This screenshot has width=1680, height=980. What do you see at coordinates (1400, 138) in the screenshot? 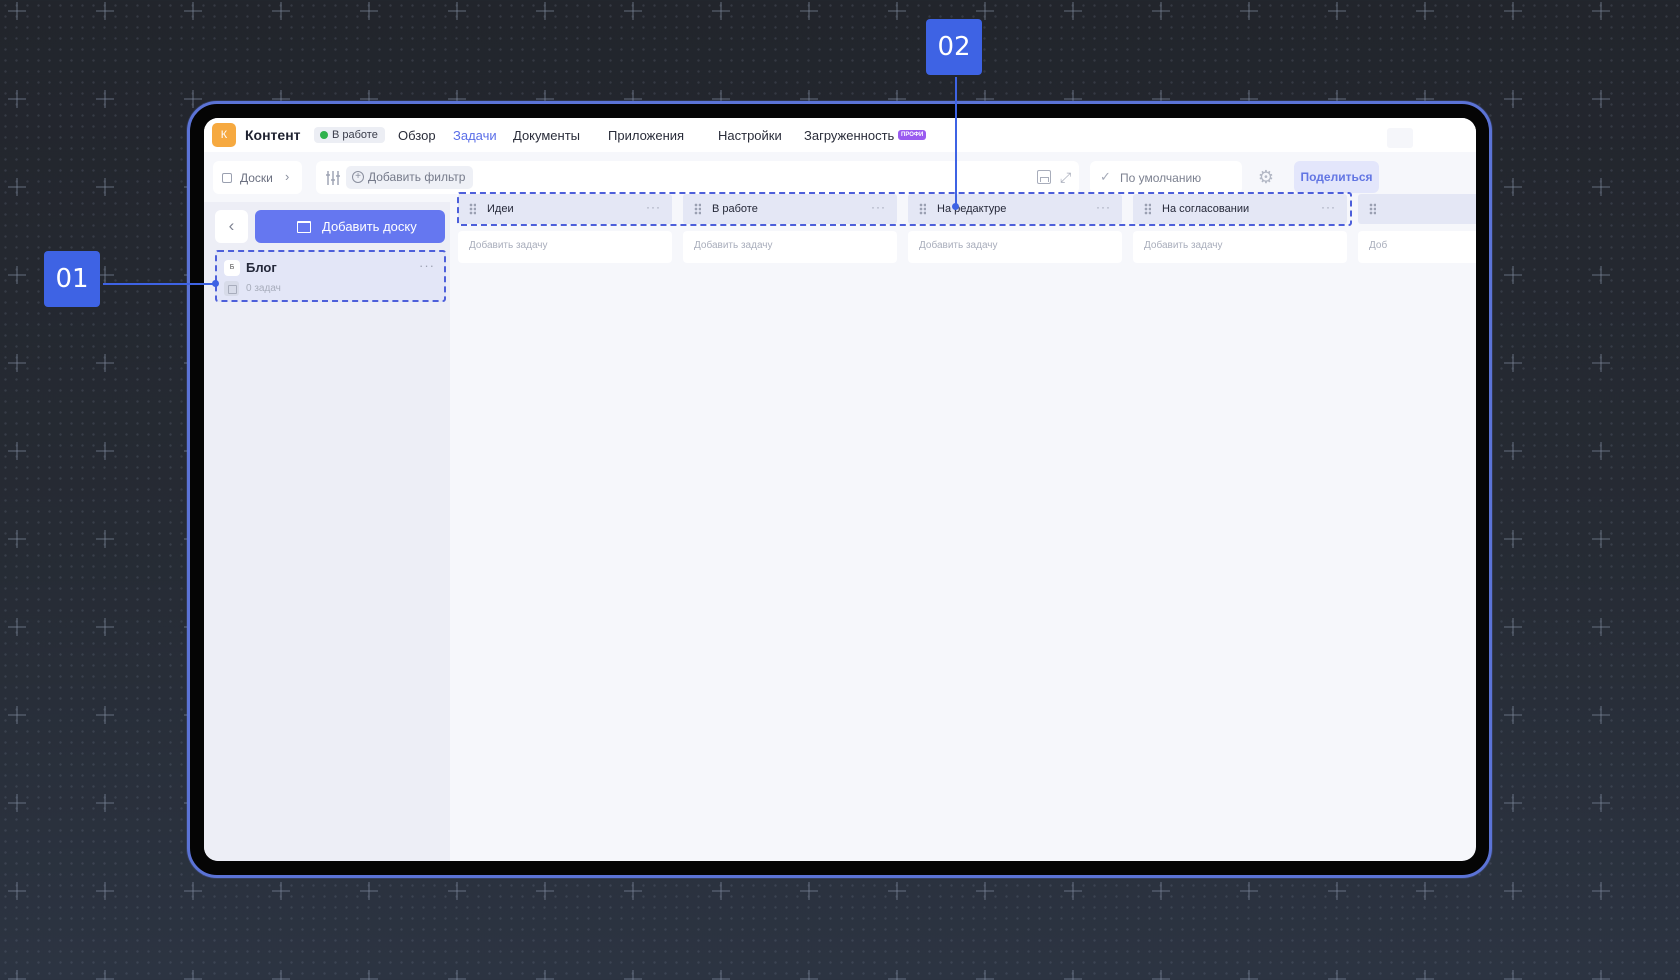
I see `avatar` at bounding box center [1400, 138].